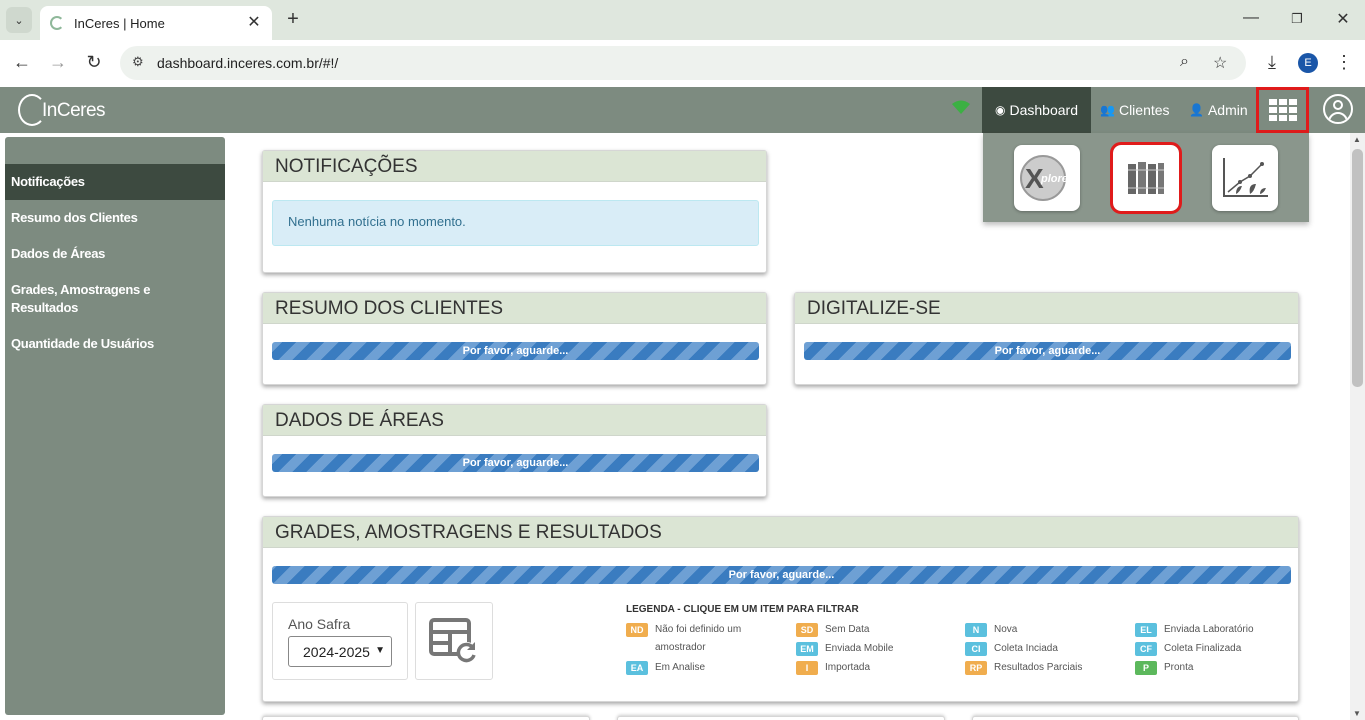 The height and width of the screenshot is (720, 1365). Describe the element at coordinates (1220, 63) in the screenshot. I see `bookmark-star-icon: ☆` at that location.